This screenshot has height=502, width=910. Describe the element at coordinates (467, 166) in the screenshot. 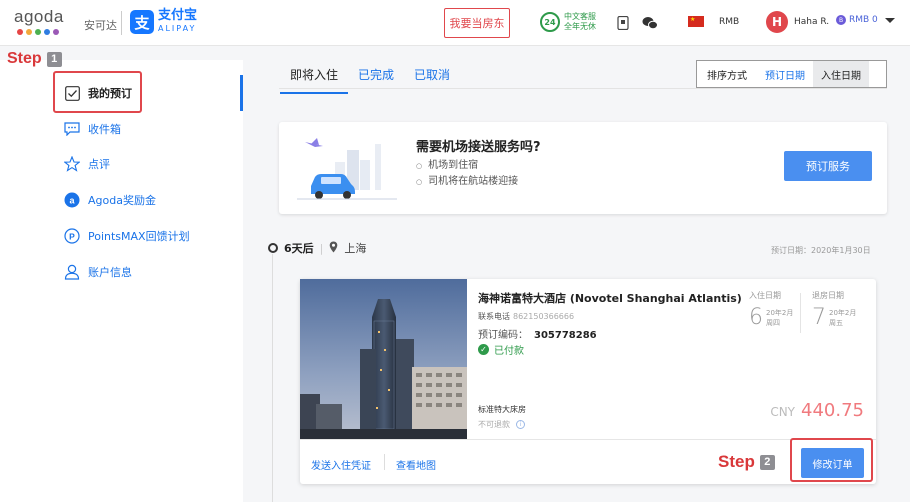

I see `promo-bullet: 机场到住宿` at that location.